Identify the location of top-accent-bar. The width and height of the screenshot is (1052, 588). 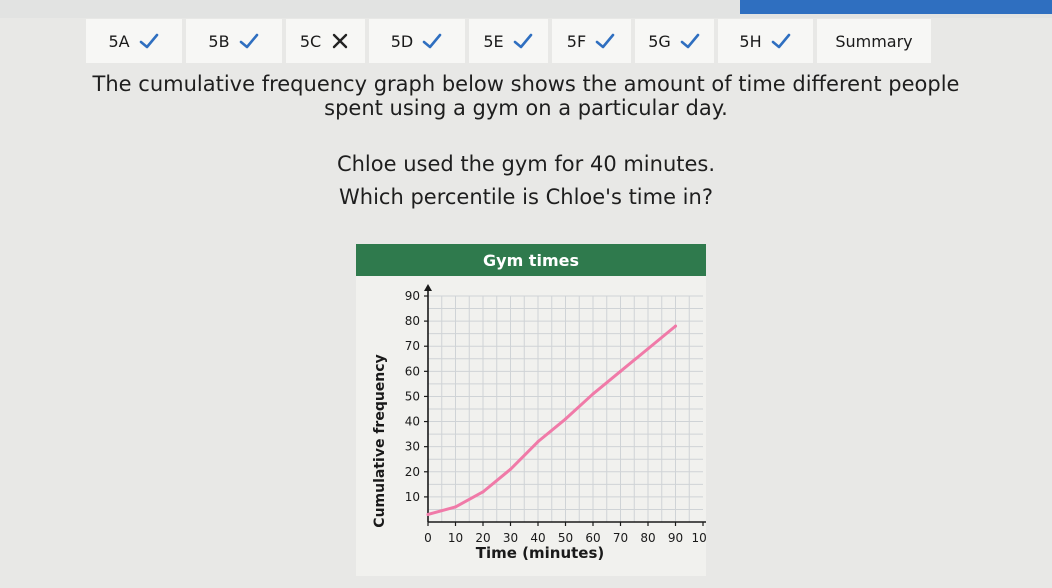
(896, 7).